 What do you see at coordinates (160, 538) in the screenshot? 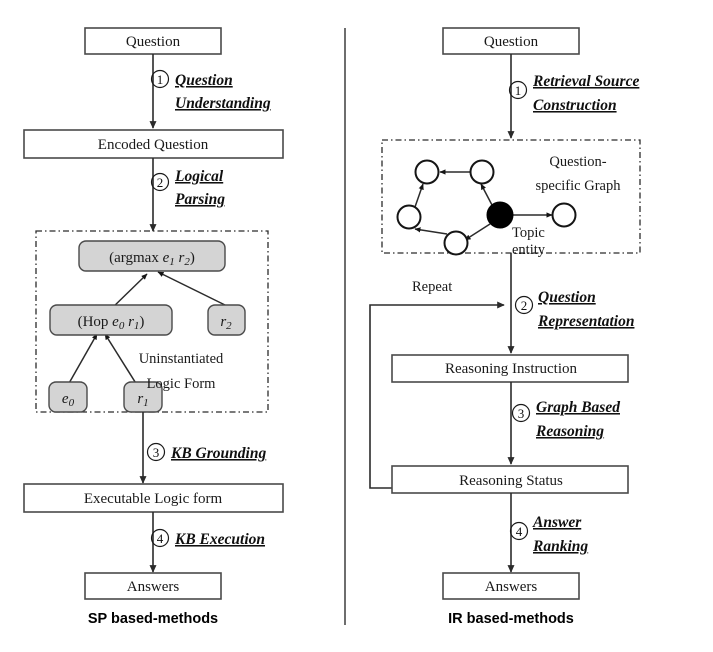
I see `sp-step-4-num: 4` at bounding box center [160, 538].